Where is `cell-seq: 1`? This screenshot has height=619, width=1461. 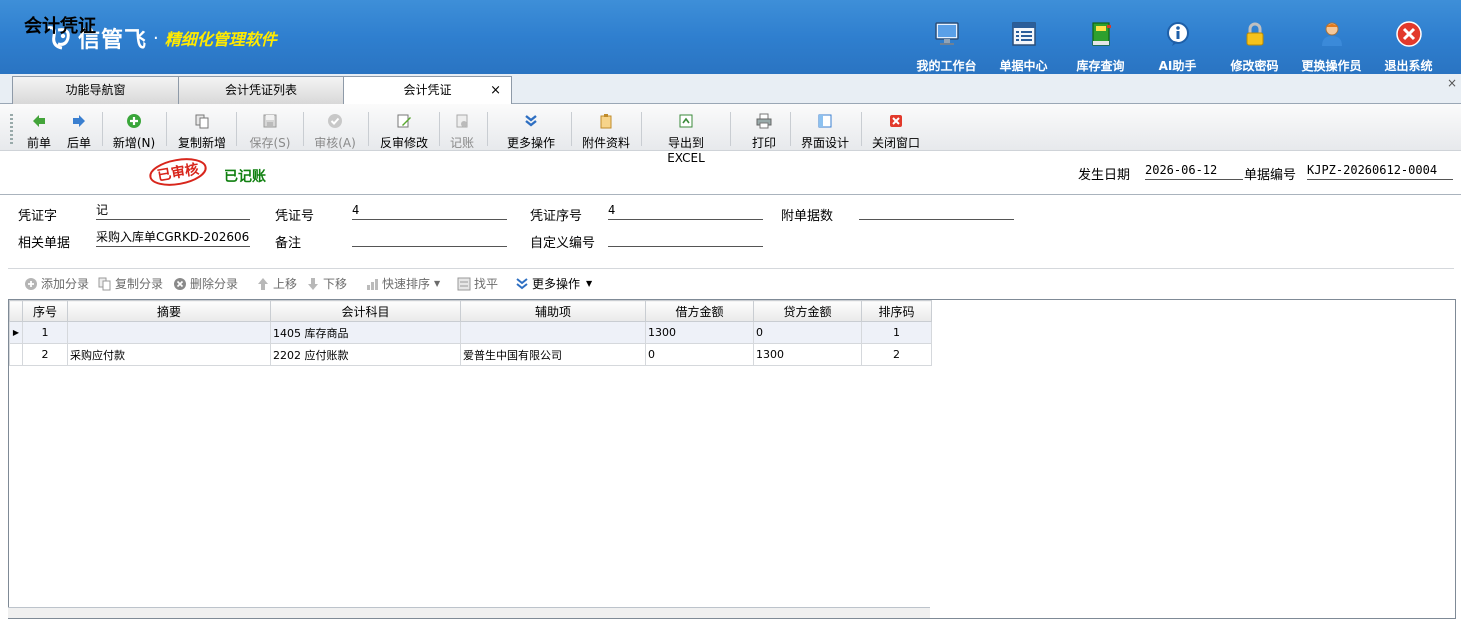 cell-seq: 1 is located at coordinates (45, 332).